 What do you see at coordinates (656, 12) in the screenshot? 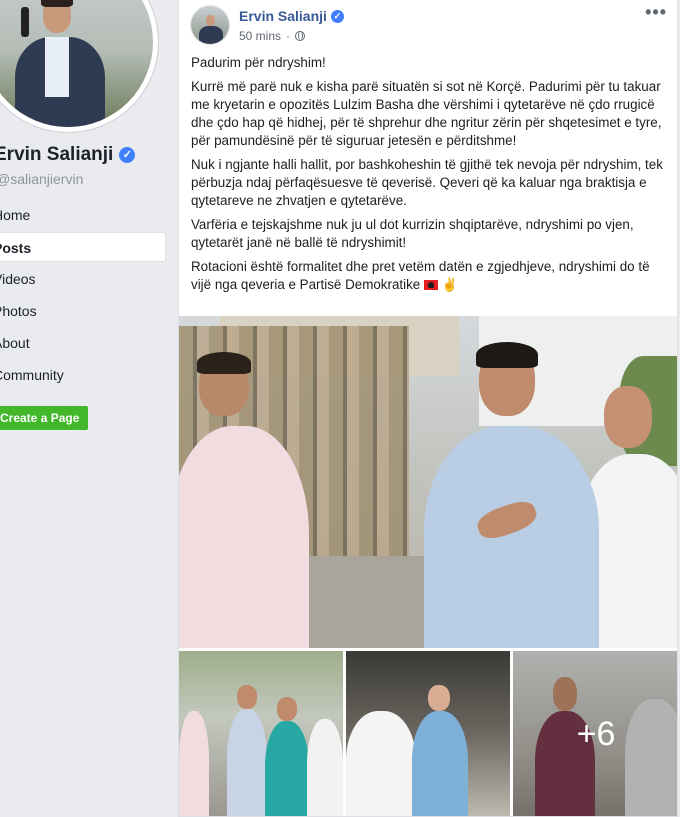
I see `more-options-icon: •••` at bounding box center [656, 12].